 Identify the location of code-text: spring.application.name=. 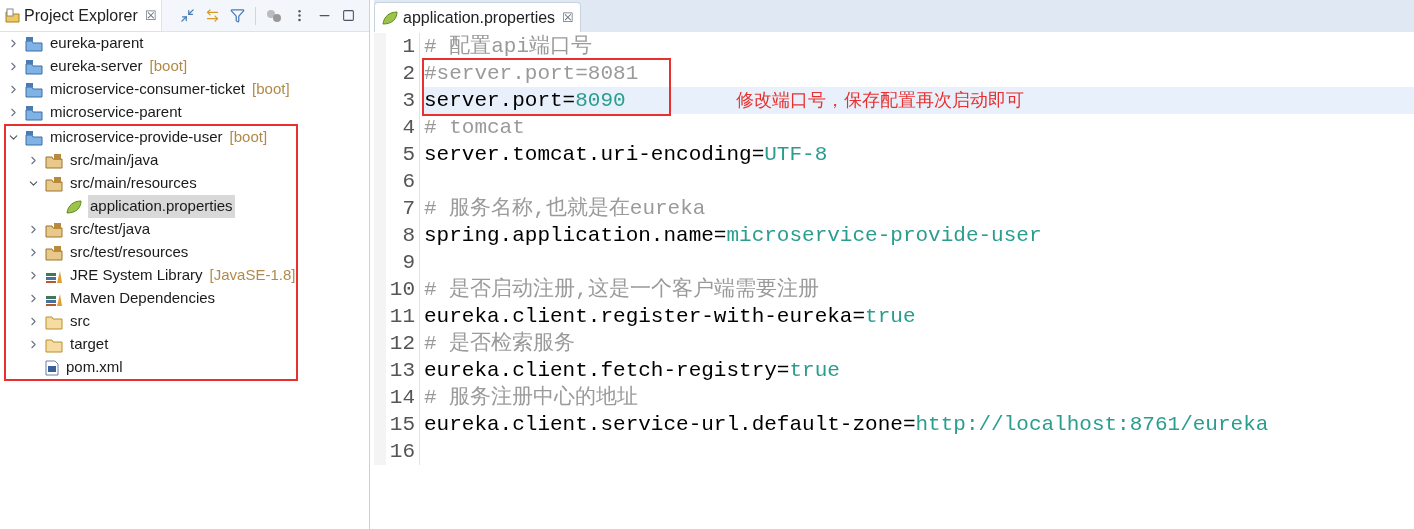
(575, 235).